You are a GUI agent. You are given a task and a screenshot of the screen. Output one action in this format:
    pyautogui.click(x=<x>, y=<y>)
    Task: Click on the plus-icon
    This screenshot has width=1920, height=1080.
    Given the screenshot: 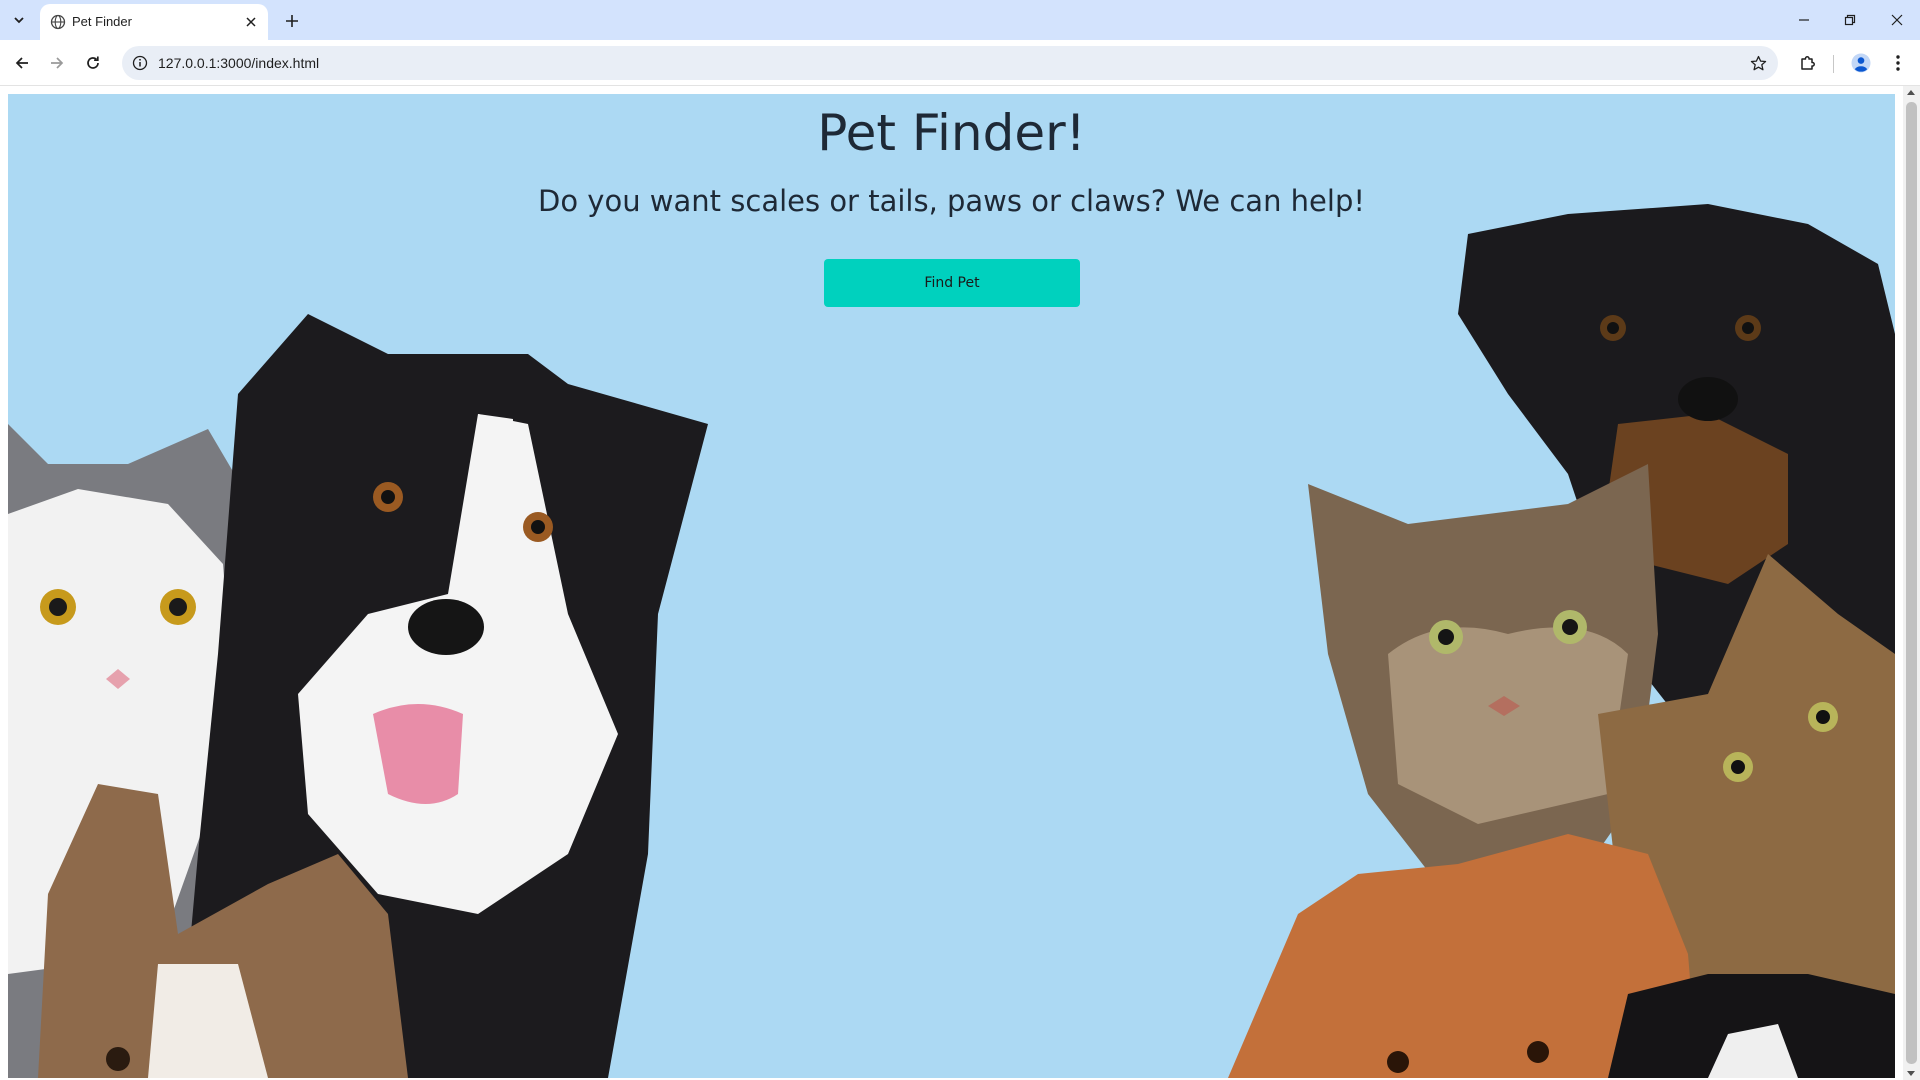 What is the action you would take?
    pyautogui.click(x=292, y=21)
    